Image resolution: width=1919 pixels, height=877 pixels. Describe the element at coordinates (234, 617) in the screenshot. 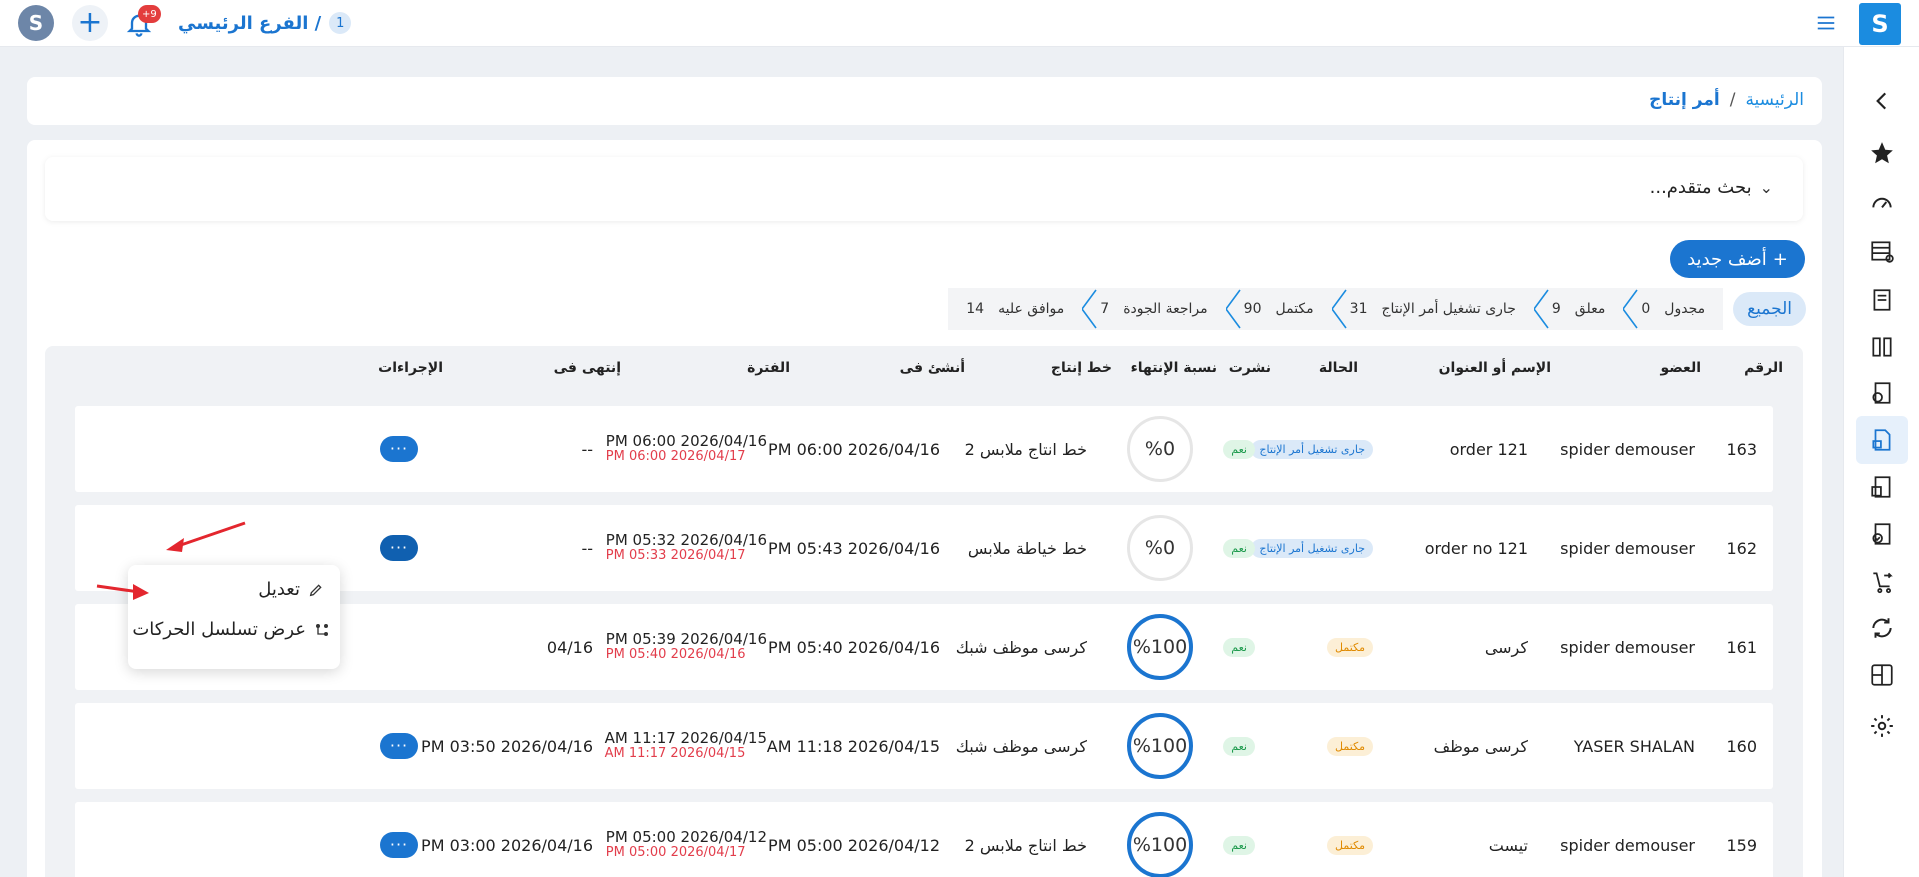

I see `row-actions-menu: تعديل عرض تسلسل الحركات` at that location.